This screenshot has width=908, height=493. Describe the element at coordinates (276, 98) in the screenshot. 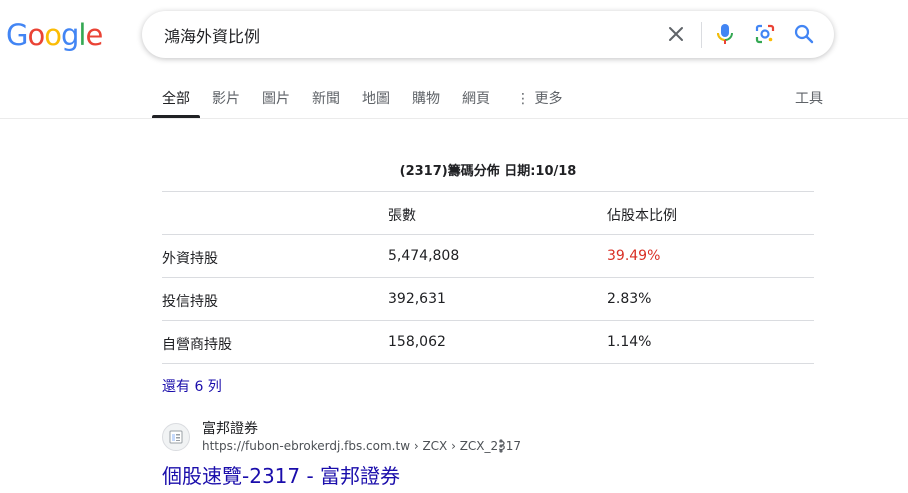

I see `tab-images: 圖片` at that location.